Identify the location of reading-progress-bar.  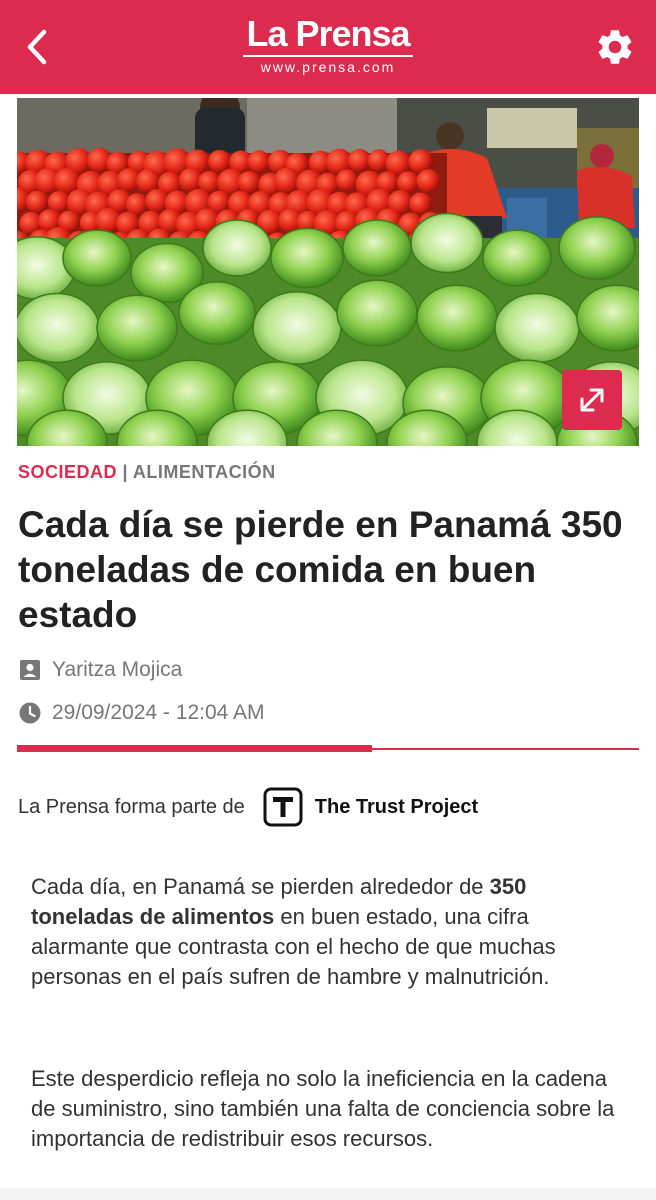
(328, 748).